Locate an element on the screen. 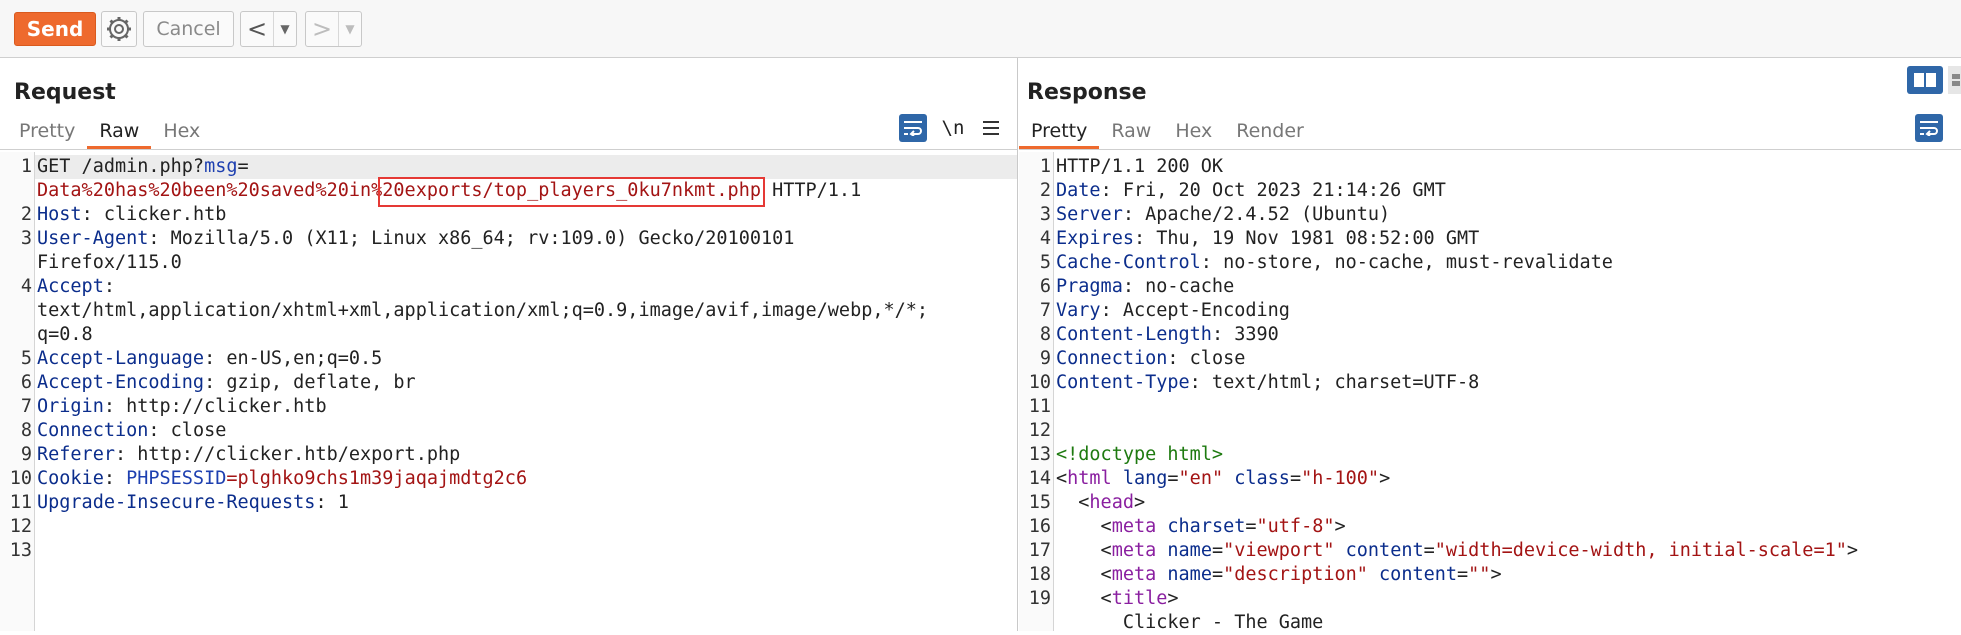 This screenshot has height=635, width=1961. line-text: Referer: http://clicker.htb/export.php is located at coordinates (248, 455).